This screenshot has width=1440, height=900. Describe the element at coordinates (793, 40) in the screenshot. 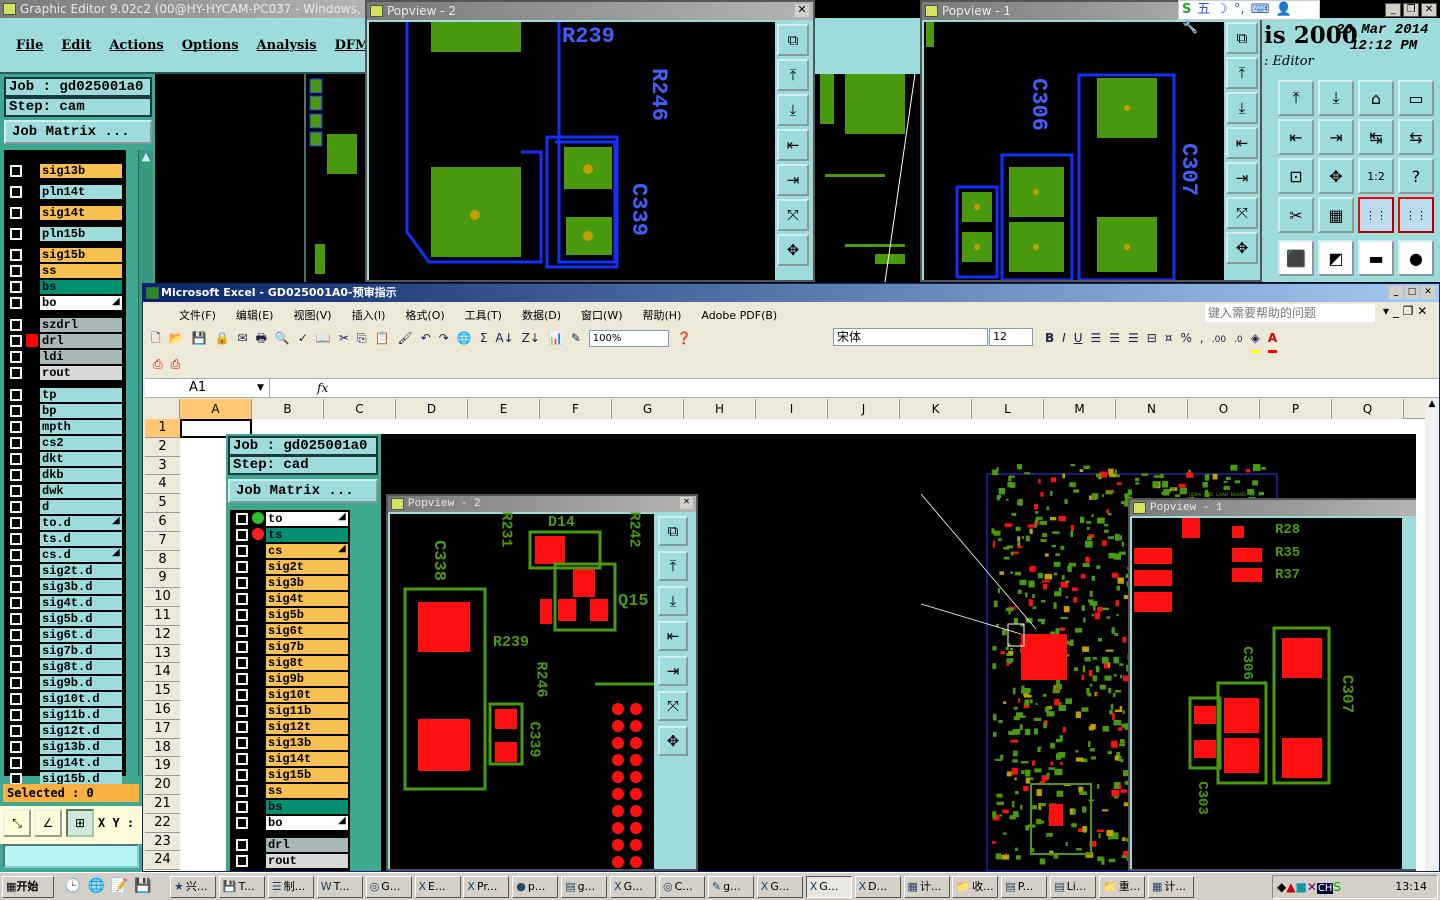

I see `copy-view-icon: ⧉` at that location.